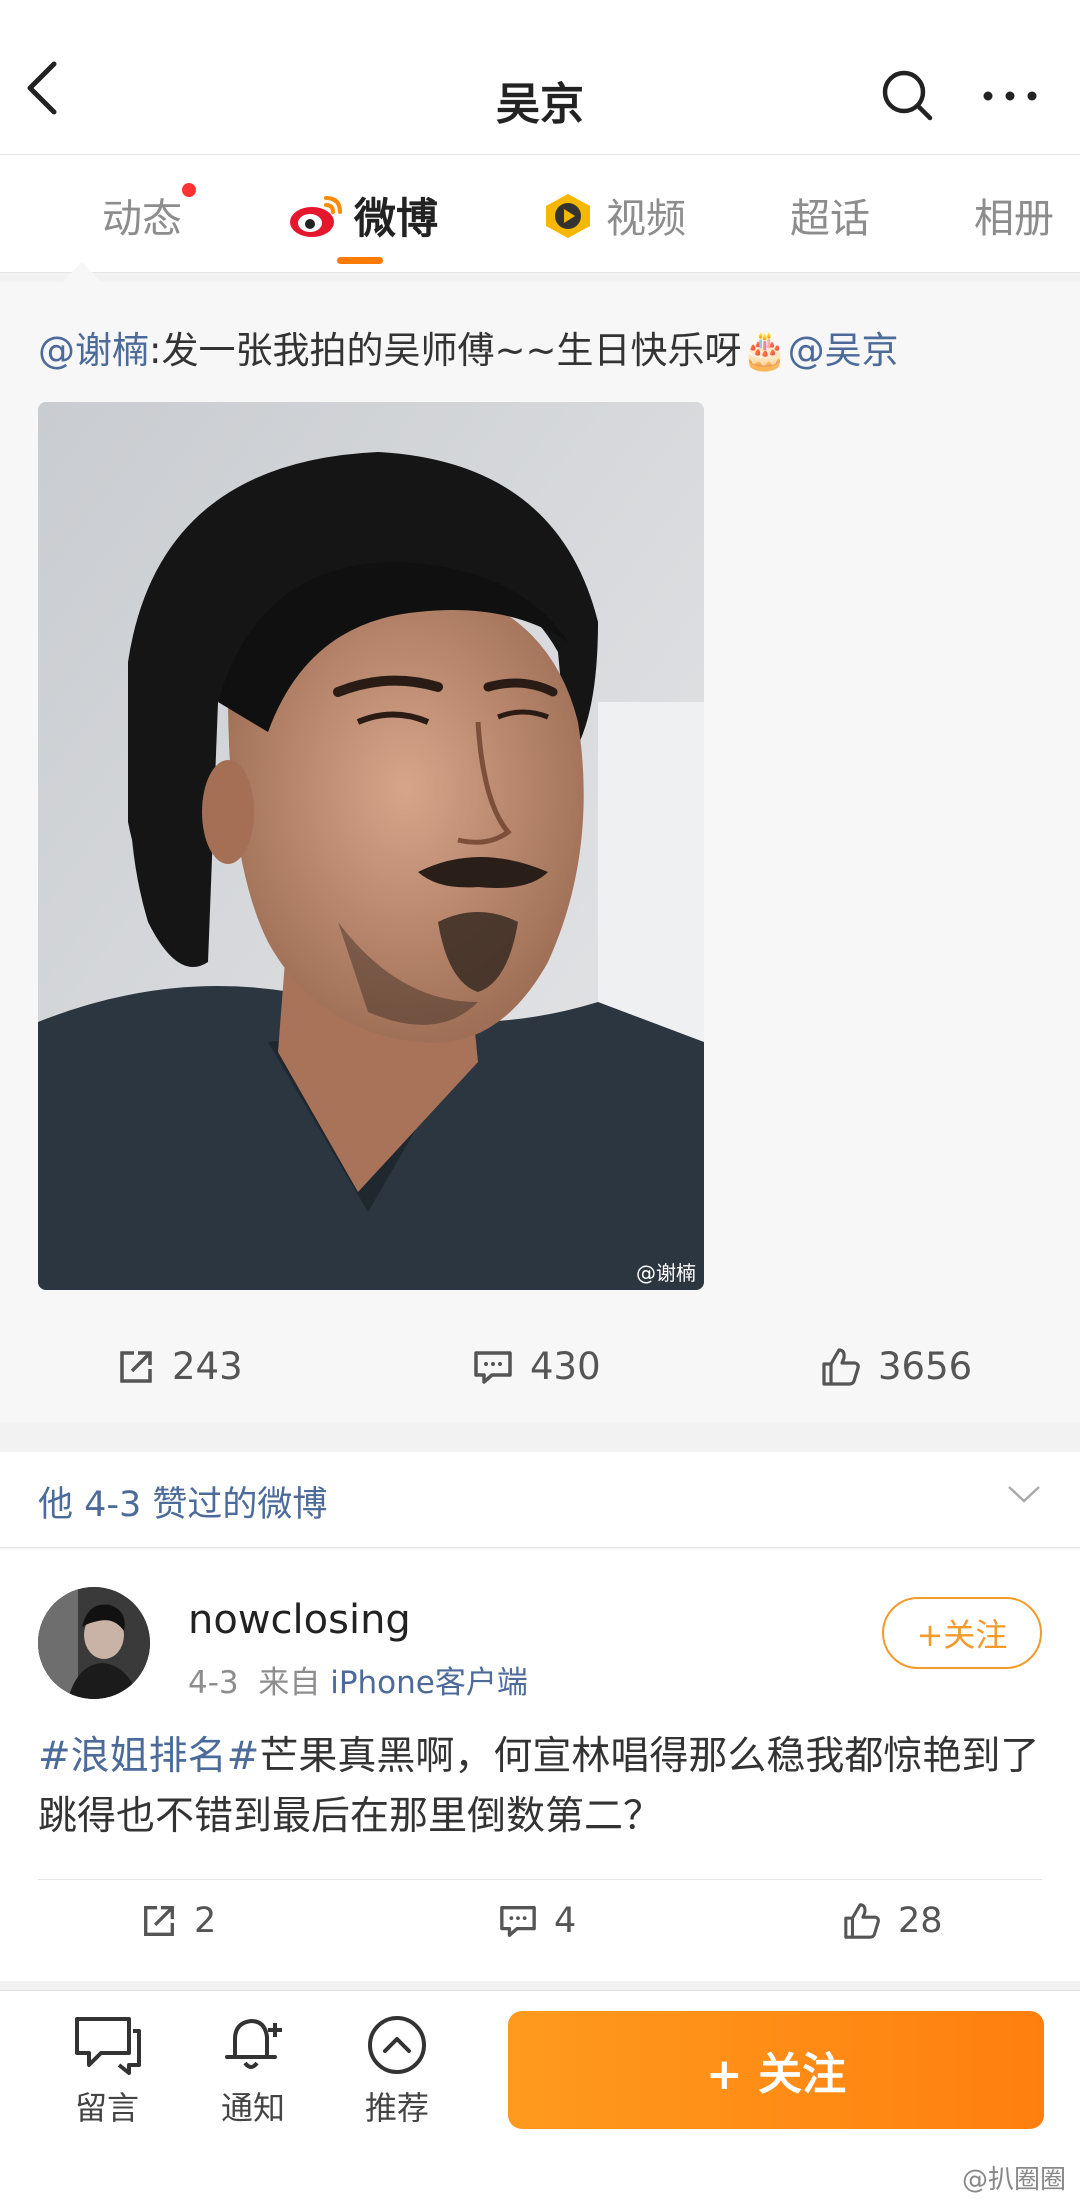 Image resolution: width=1080 pixels, height=2208 pixels. I want to click on post-from-prefix: 来自, so click(289, 1683).